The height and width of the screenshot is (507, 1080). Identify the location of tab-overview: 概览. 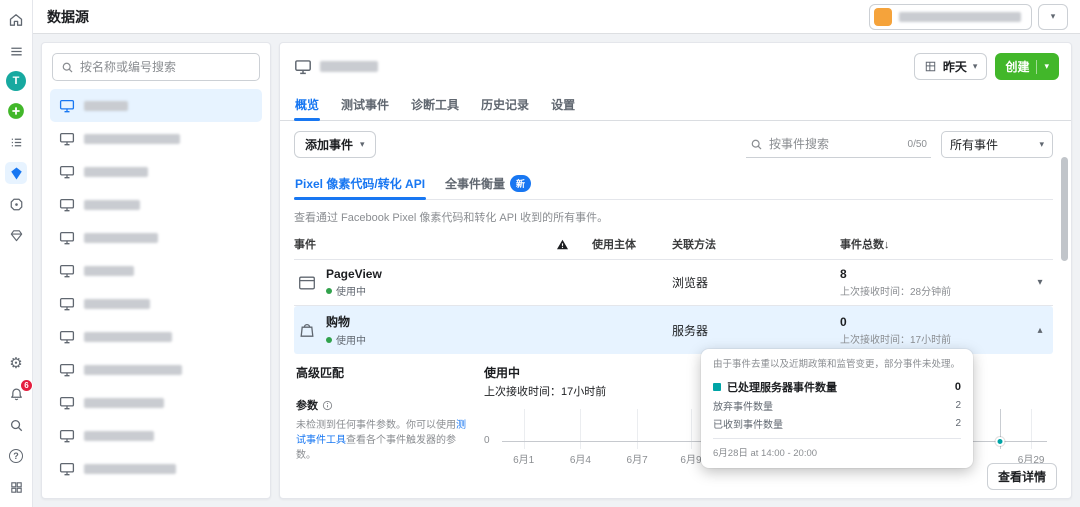
(307, 104).